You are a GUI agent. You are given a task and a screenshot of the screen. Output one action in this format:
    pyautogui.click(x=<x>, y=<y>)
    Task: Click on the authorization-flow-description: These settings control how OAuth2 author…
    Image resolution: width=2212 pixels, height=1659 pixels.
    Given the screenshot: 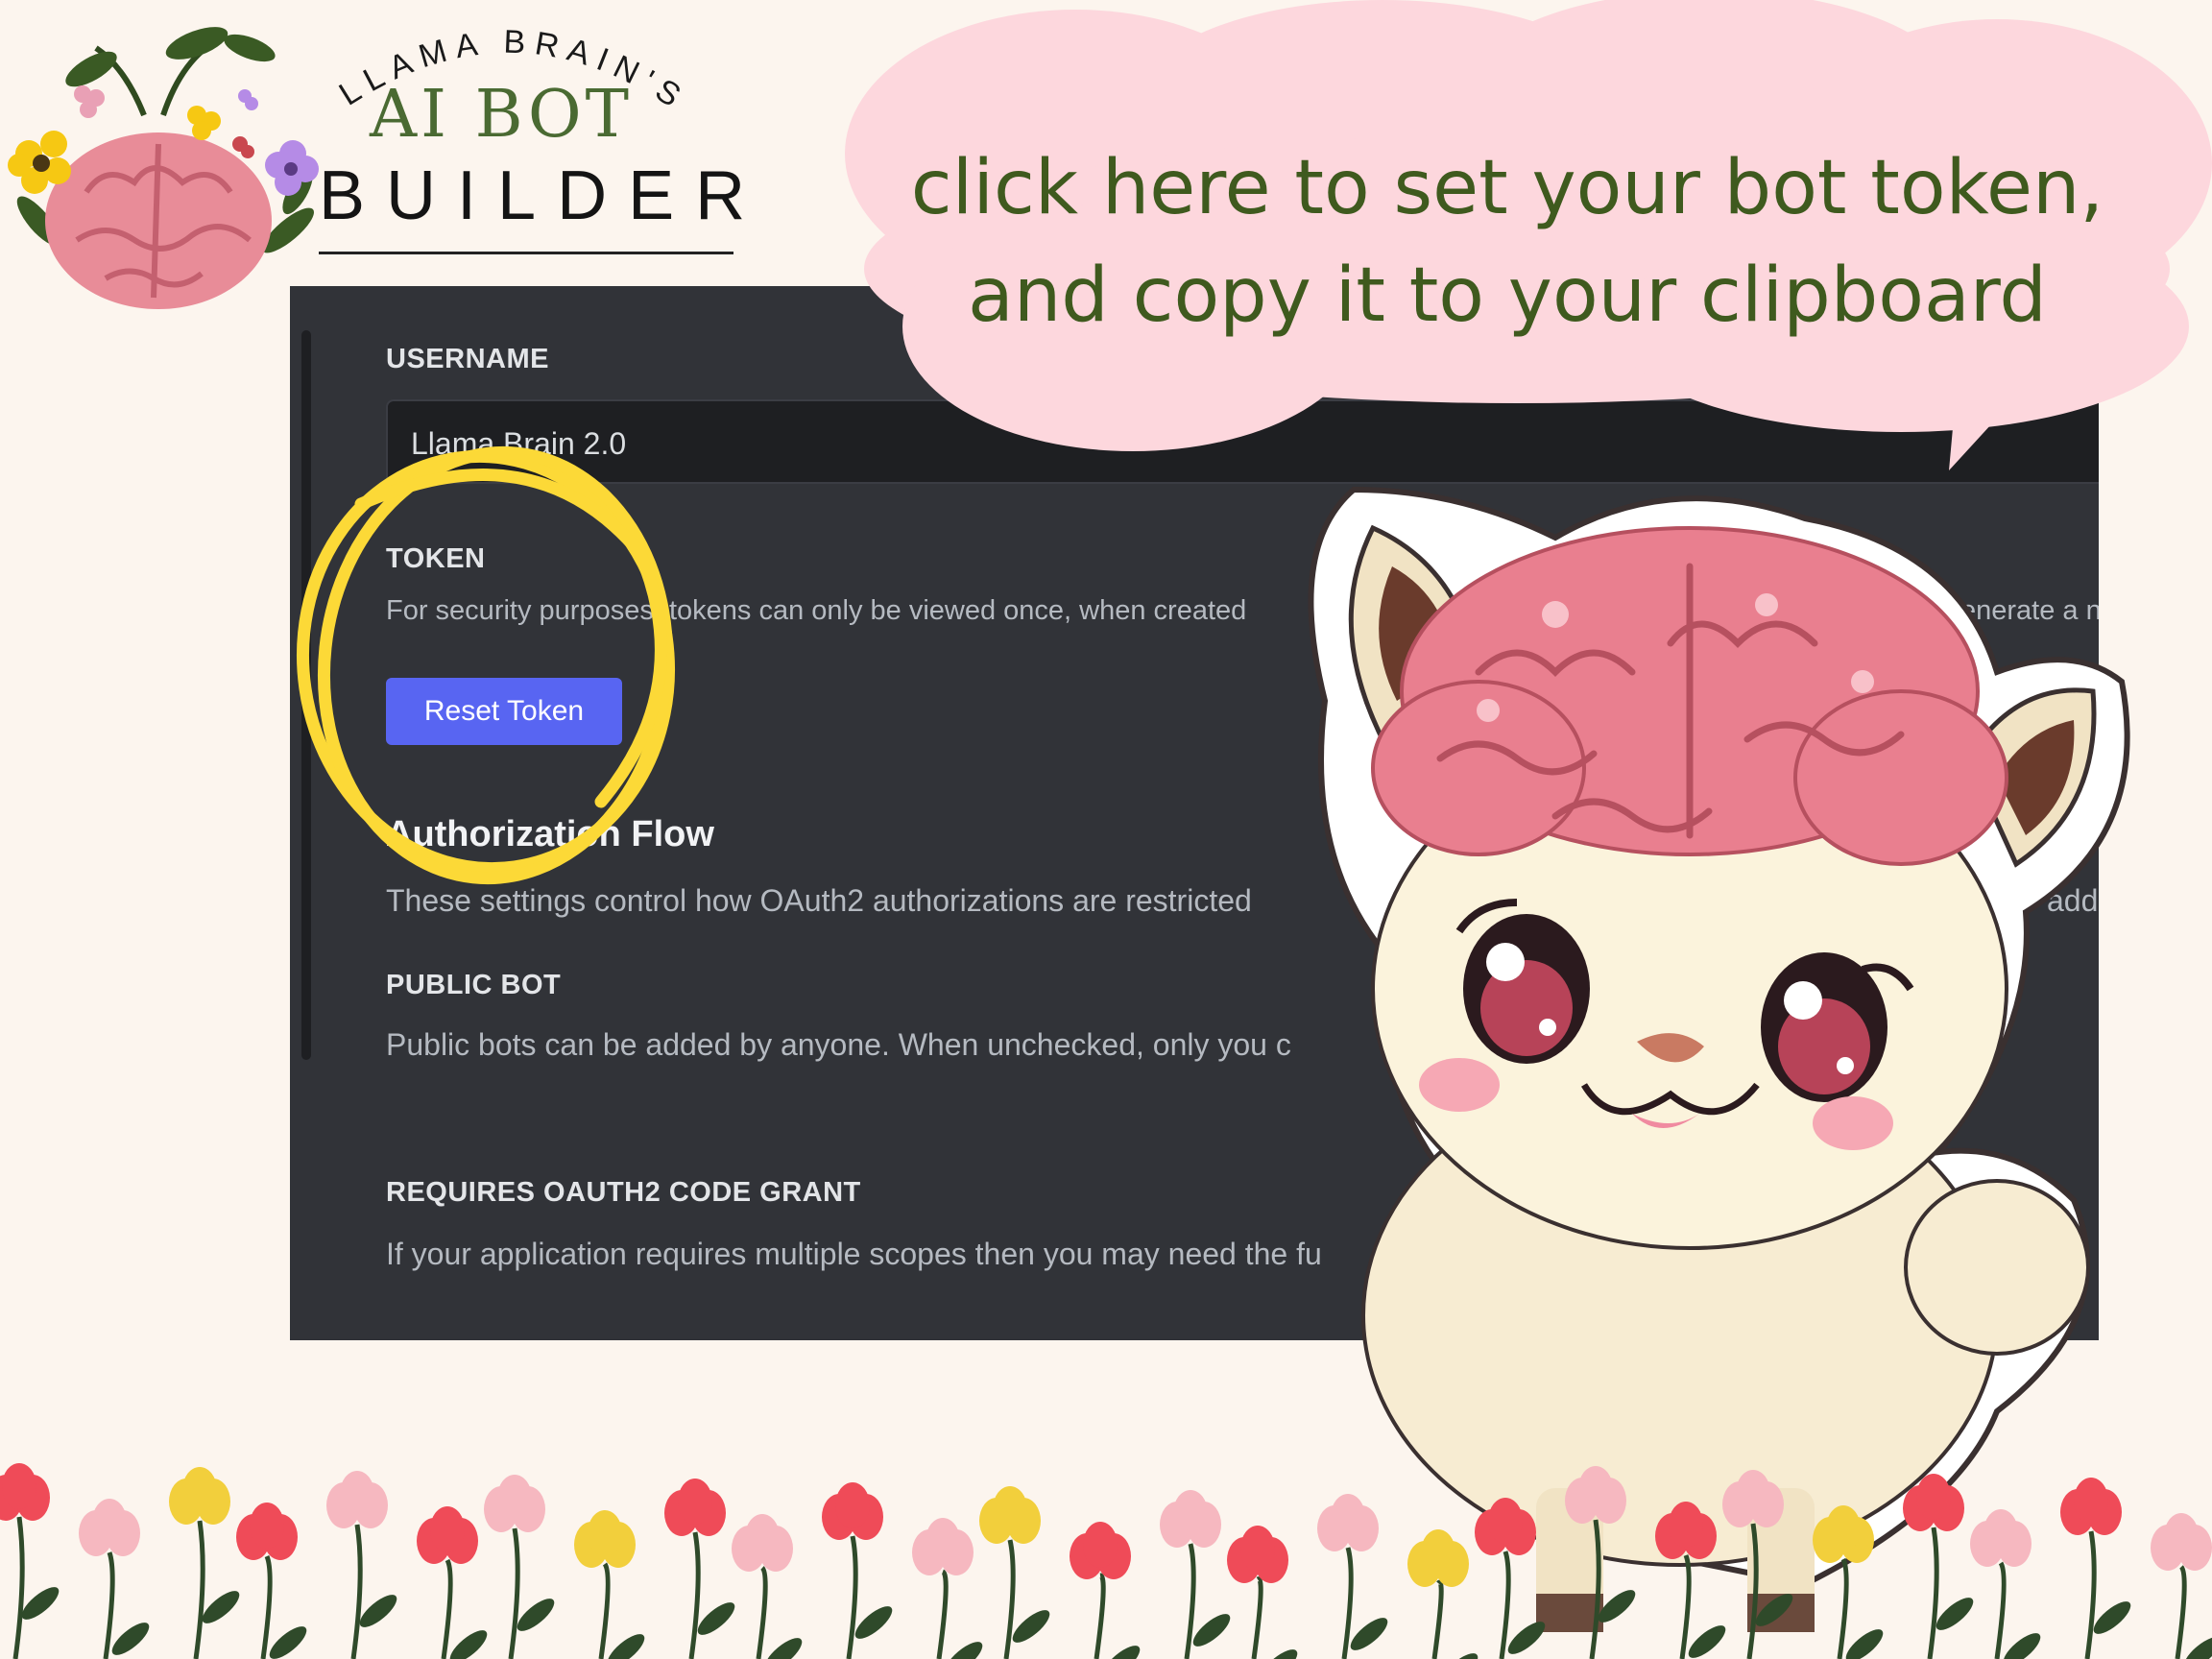 What is the action you would take?
    pyautogui.click(x=819, y=901)
    